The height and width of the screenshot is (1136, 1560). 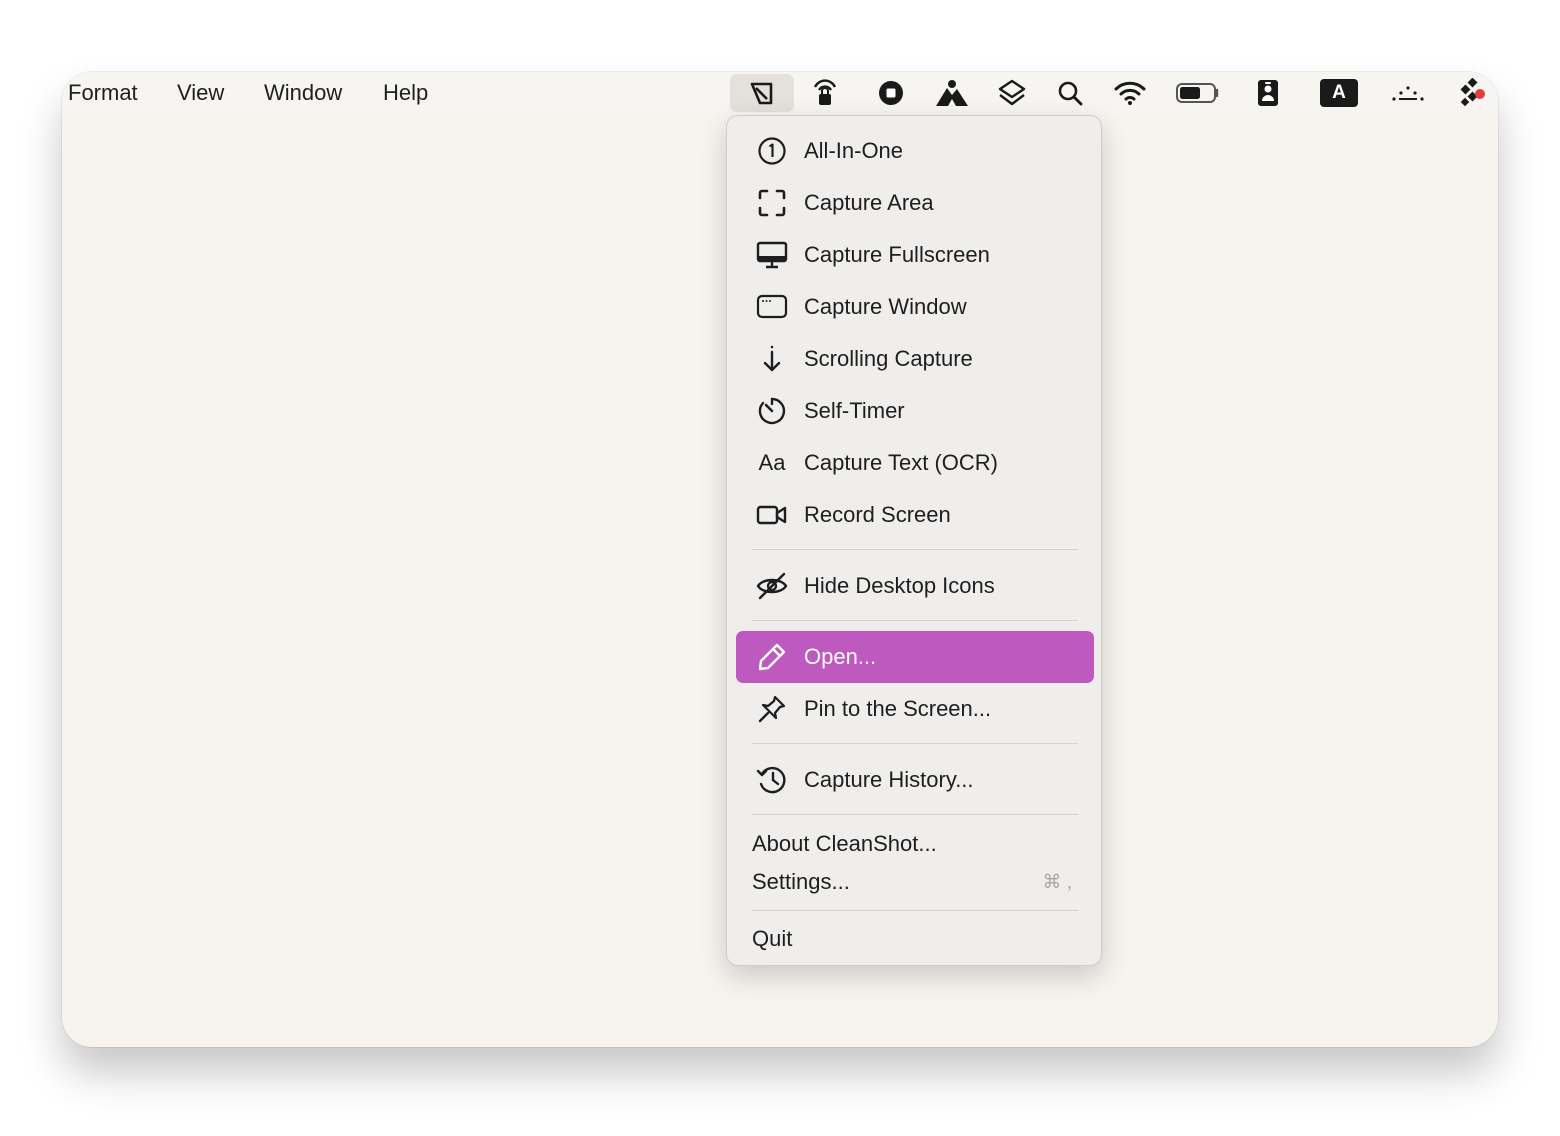 I want to click on menu-item-scrolling-capture: Scrolling Capture, so click(x=915, y=359).